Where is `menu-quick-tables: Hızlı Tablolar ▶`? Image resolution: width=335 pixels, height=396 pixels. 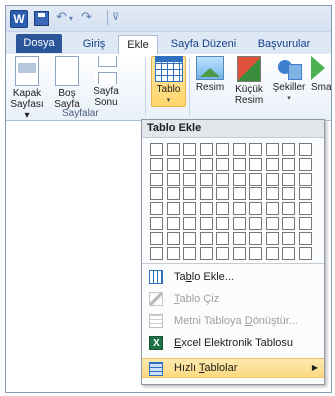 menu-quick-tables: Hızlı Tablolar ▶ is located at coordinates (233, 368).